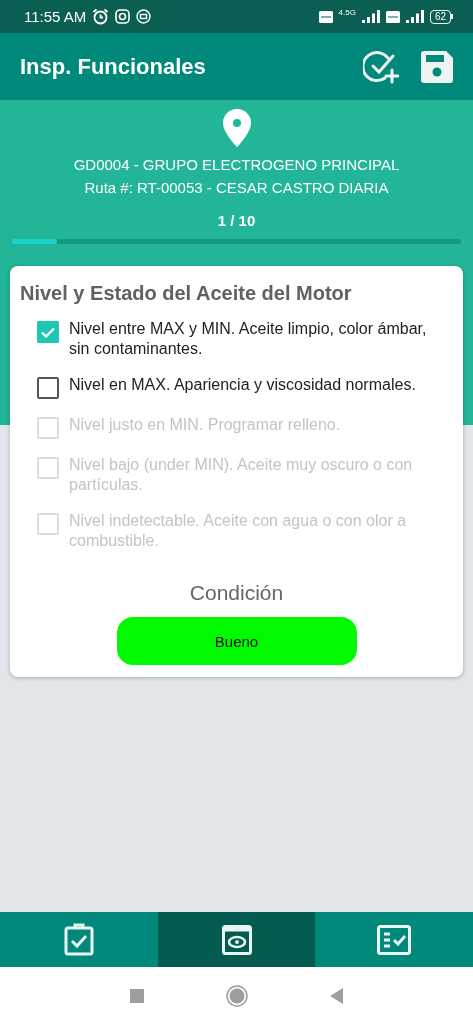  Describe the element at coordinates (55, 16) in the screenshot. I see `status-time: 11:55 AM` at that location.